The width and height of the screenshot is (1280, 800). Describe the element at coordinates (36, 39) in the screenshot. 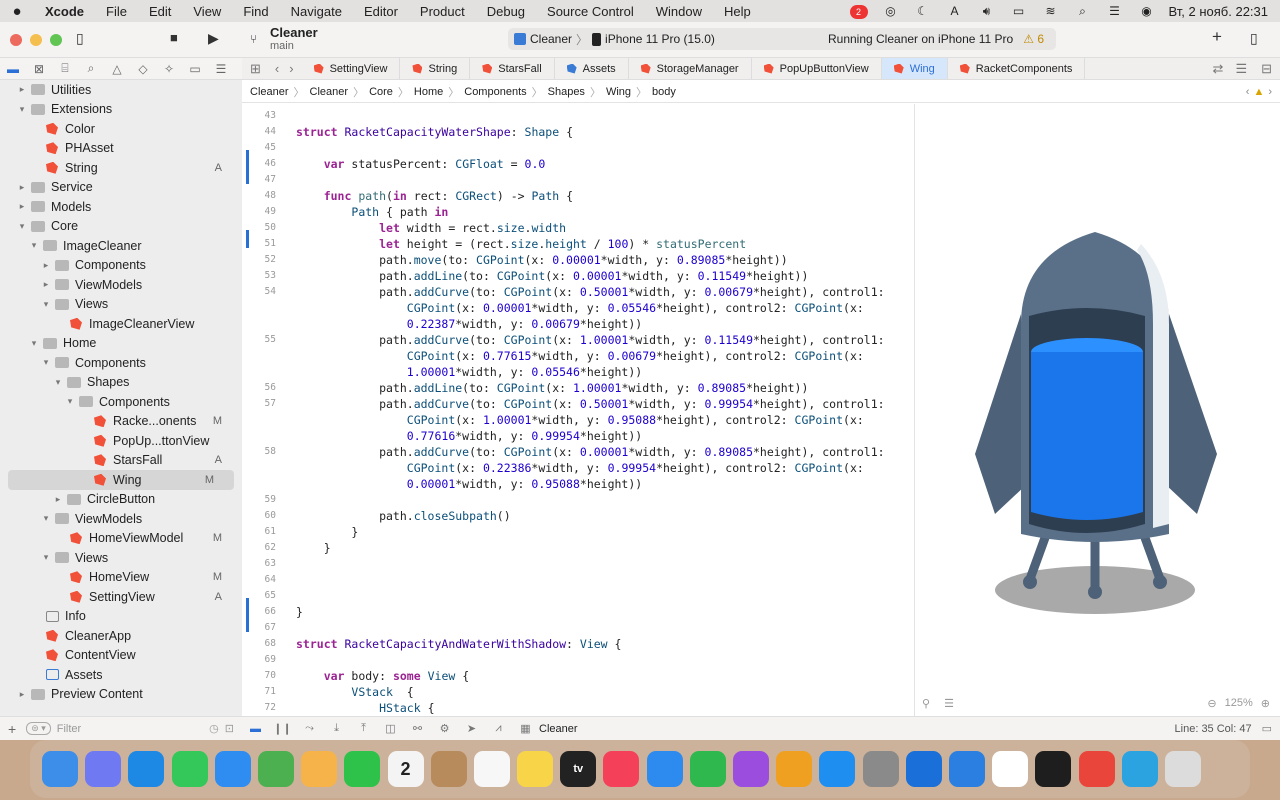

I see `minimize-window-button` at that location.